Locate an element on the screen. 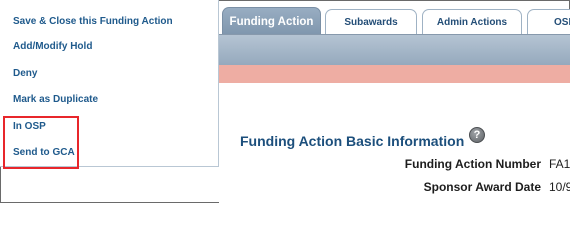 This screenshot has width=570, height=240. mark-duplicate-action: Mark as Duplicate is located at coordinates (55, 99).